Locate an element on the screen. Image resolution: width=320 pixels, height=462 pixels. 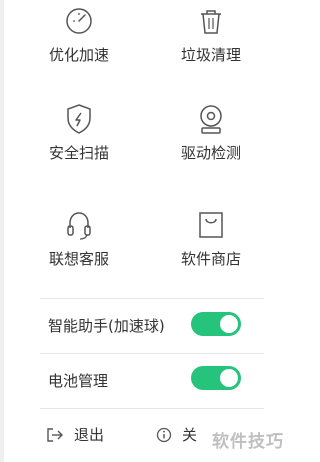
tile-optimize-speed: 优化加速 is located at coordinates (79, 32).